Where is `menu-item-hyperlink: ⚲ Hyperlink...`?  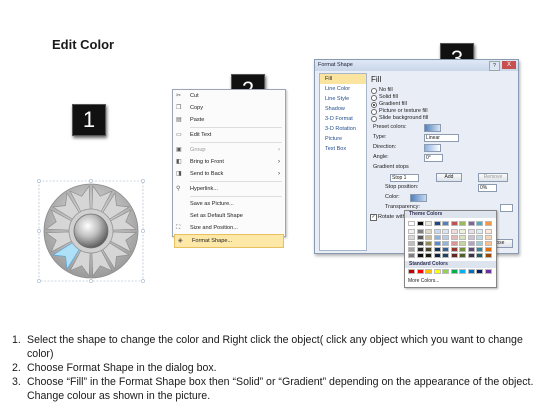
menu-item-hyperlink: ⚲ Hyperlink... is located at coordinates (229, 189).